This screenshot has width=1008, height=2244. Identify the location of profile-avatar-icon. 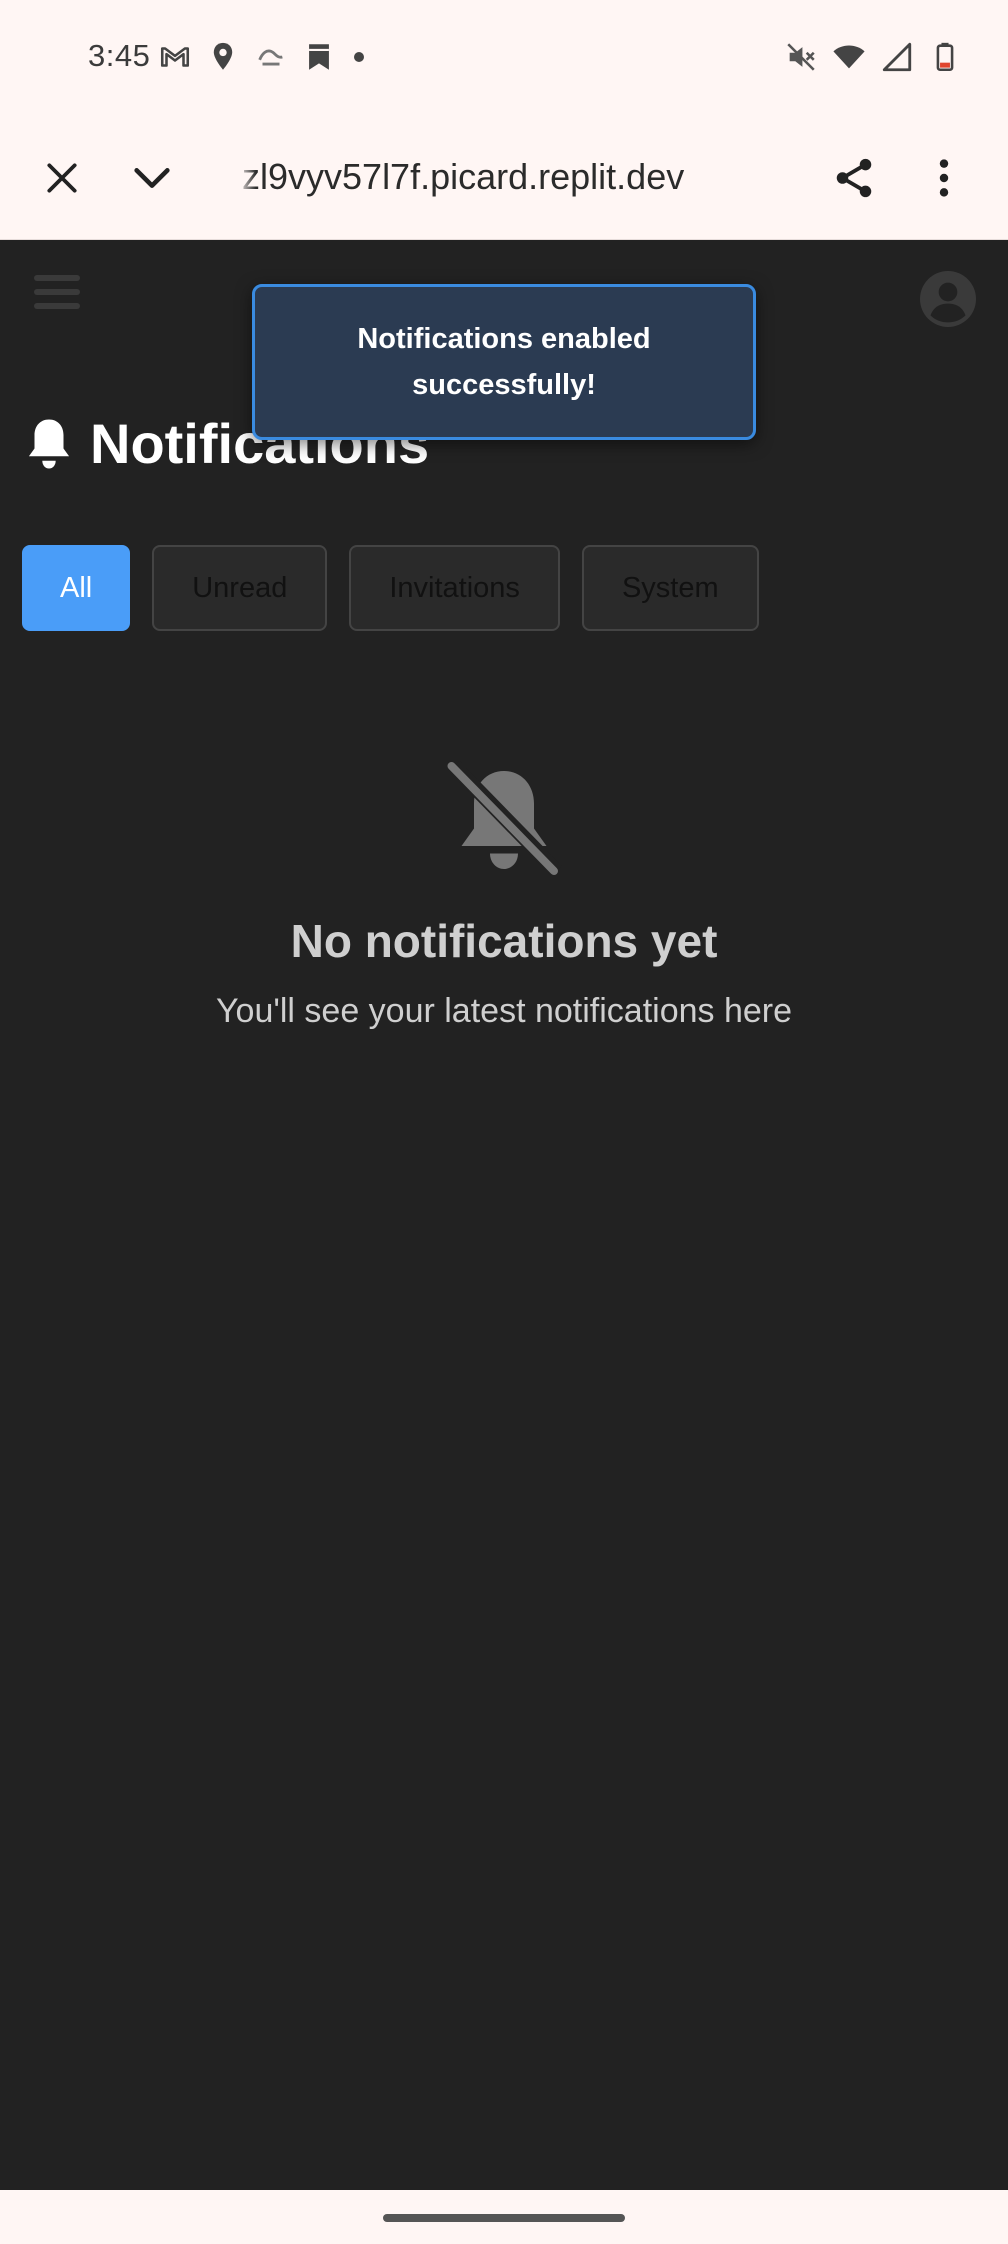
(948, 299).